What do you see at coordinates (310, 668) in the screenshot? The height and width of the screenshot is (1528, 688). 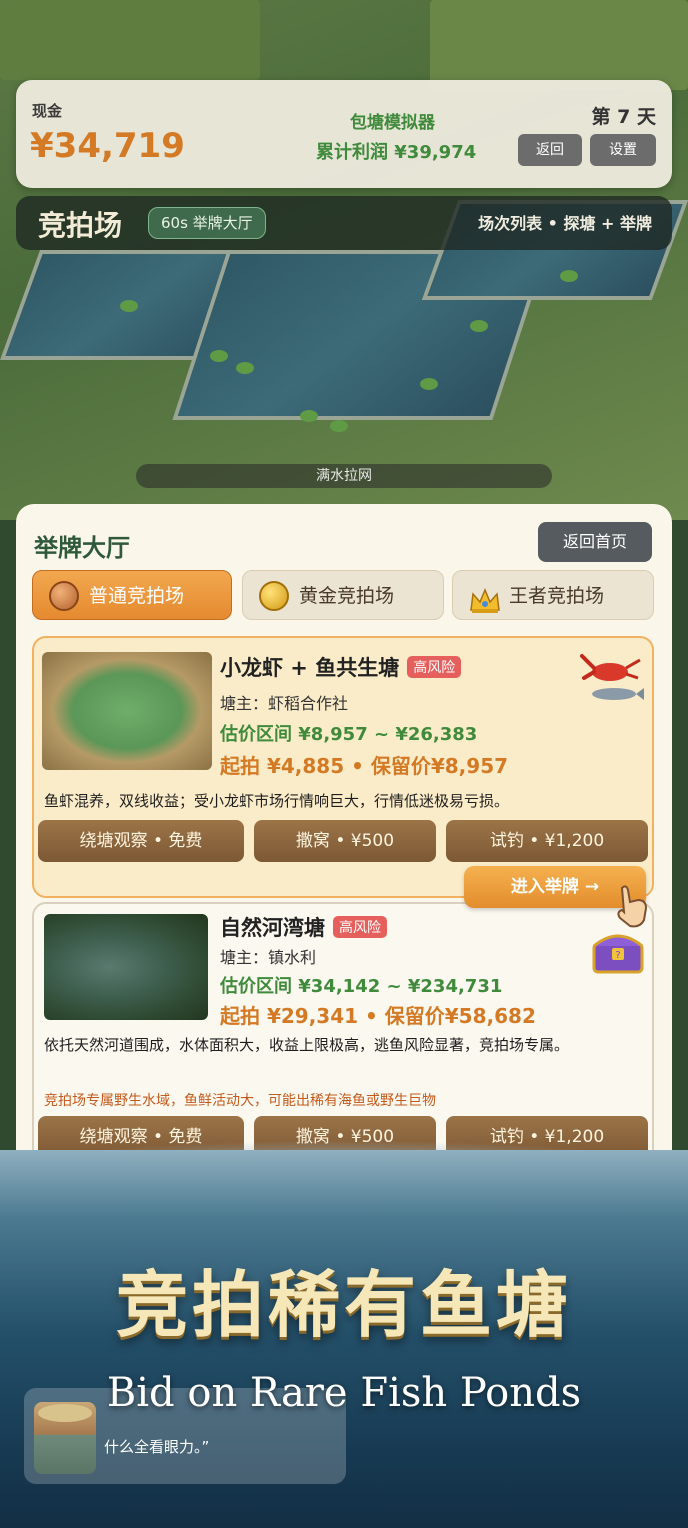 I see `pond-name-text: 小龙虾 + 鱼共生塘` at bounding box center [310, 668].